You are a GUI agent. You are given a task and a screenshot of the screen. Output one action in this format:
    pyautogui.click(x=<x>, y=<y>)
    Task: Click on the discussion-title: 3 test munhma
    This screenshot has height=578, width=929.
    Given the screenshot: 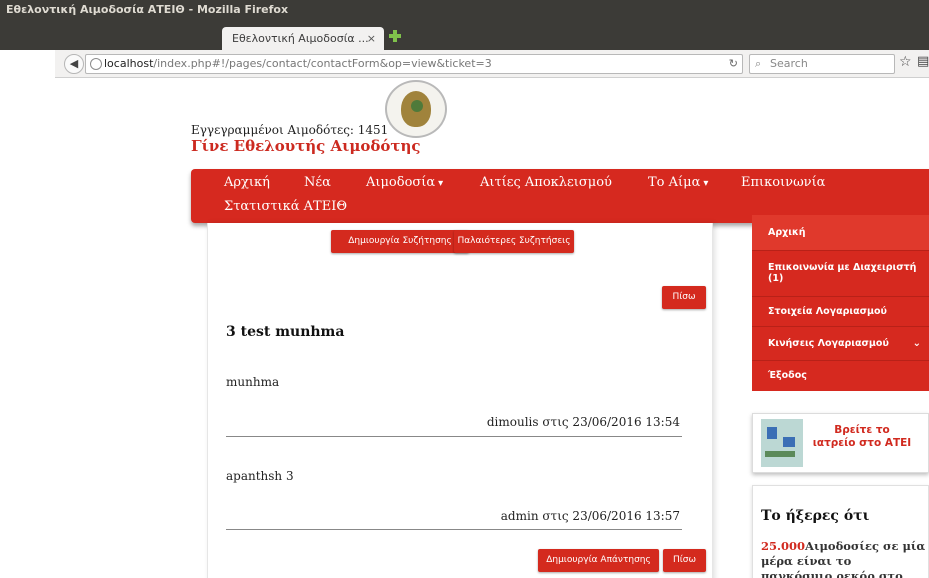 What is the action you would take?
    pyautogui.click(x=285, y=332)
    